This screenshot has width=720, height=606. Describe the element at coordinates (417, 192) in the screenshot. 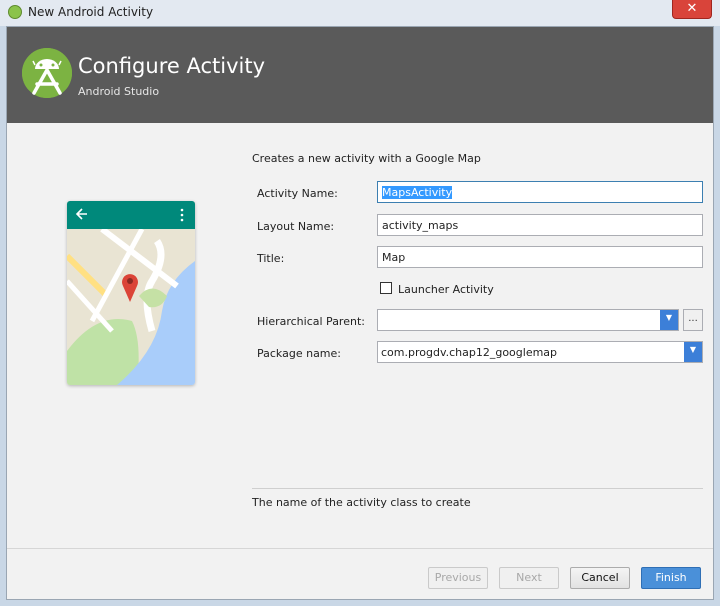

I see `activity-name-value: MapsActivity` at that location.